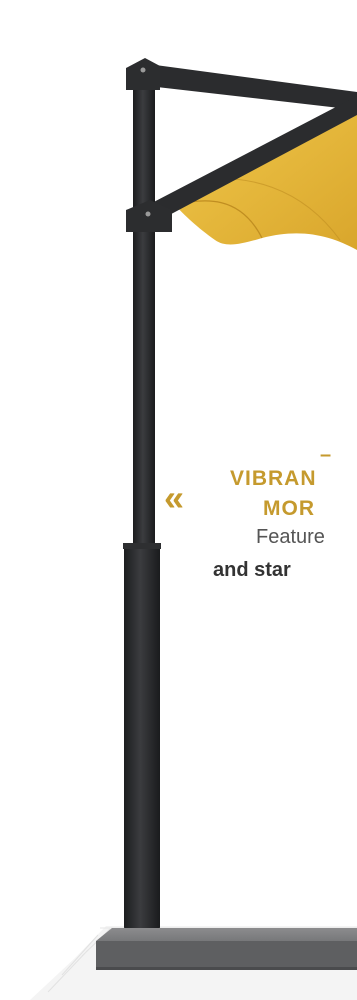 This screenshot has height=1000, width=357. Describe the element at coordinates (143, 74) in the screenshot. I see `top-joint` at that location.